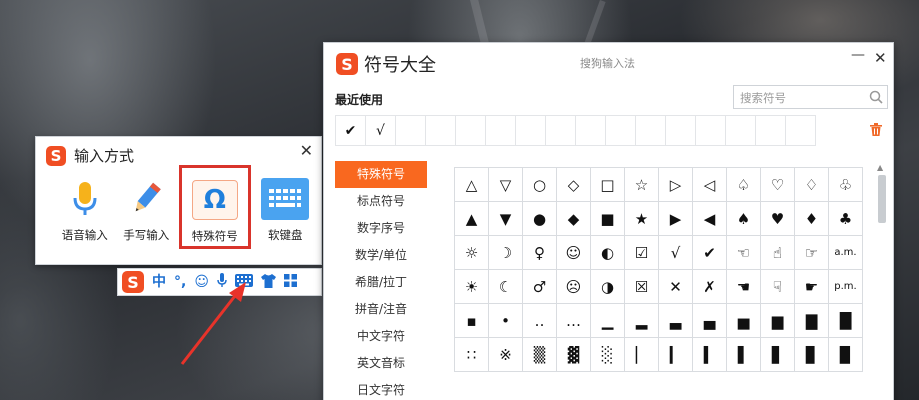  I want to click on symbol-cell: ✔, so click(710, 253).